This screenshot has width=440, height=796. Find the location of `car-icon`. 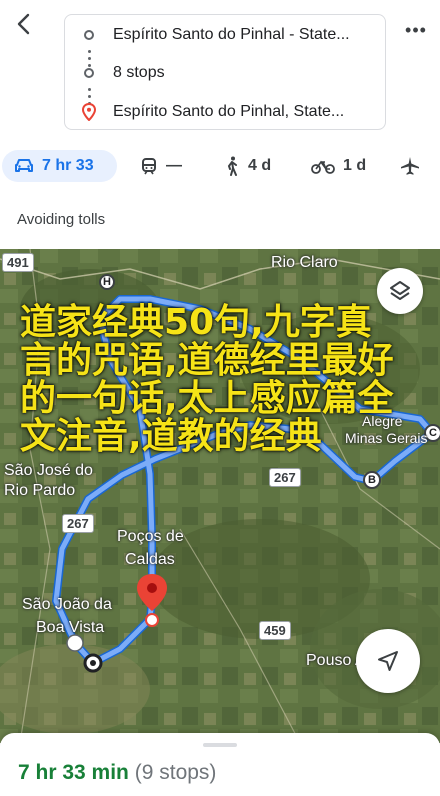

car-icon is located at coordinates (24, 165).